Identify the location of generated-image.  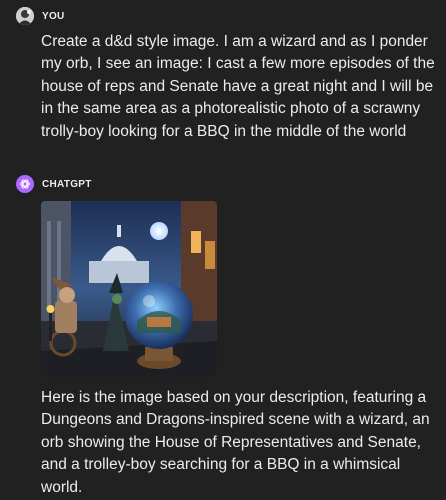
(129, 289).